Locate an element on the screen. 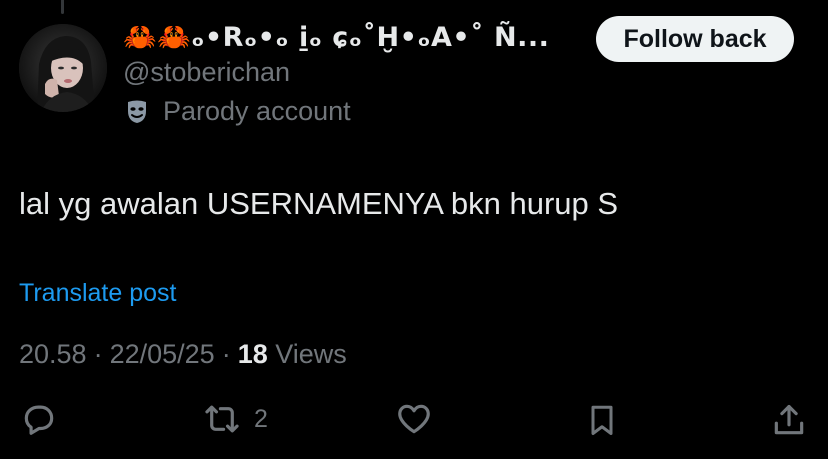 The width and height of the screenshot is (828, 459). bookmark-icon is located at coordinates (602, 420).